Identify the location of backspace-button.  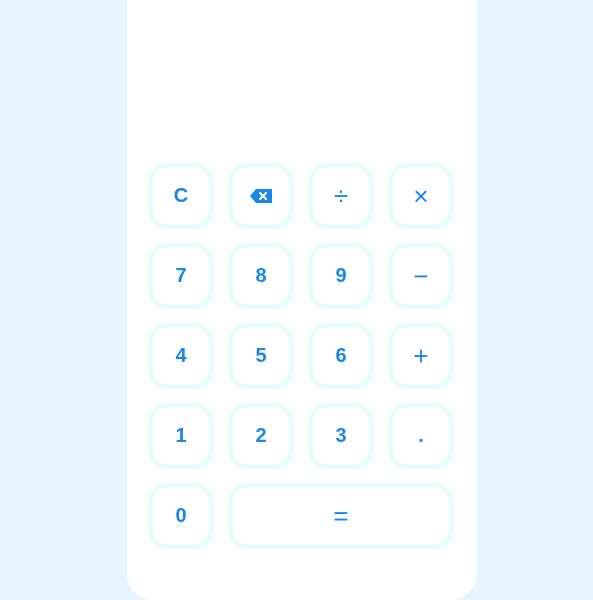
(261, 196).